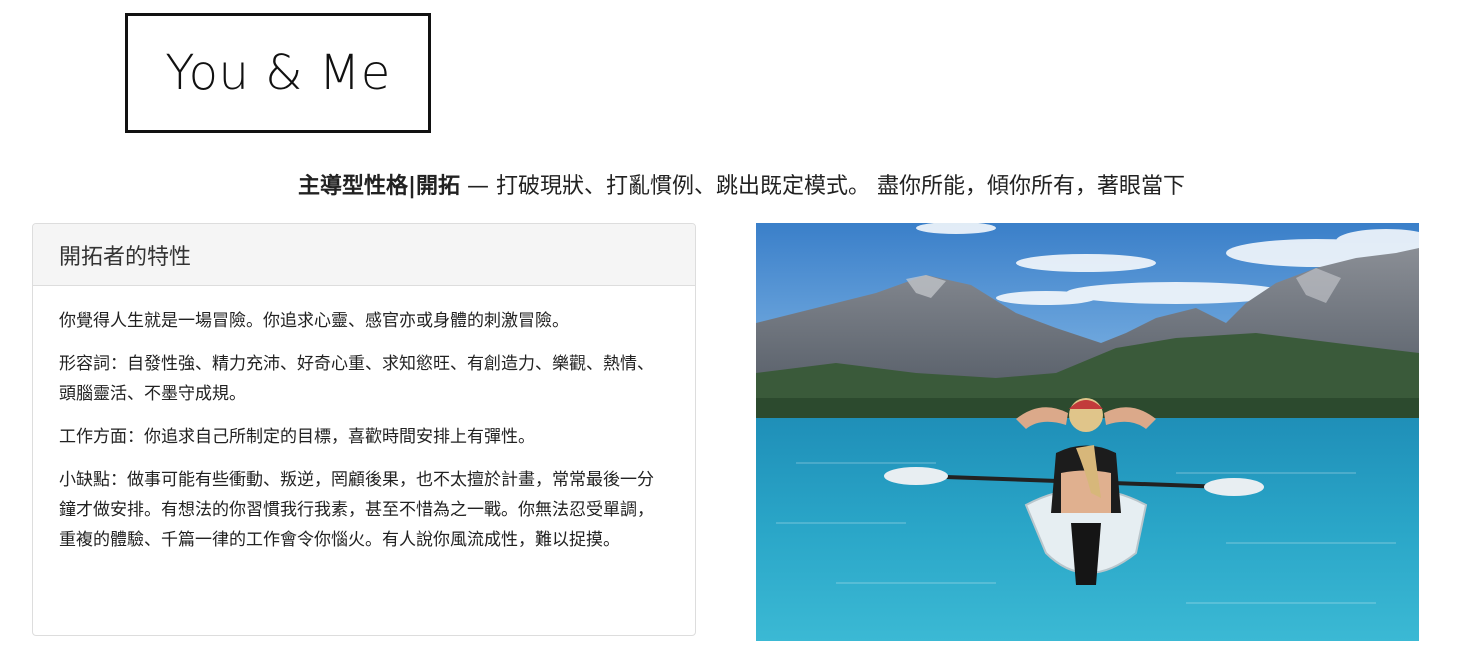  What do you see at coordinates (297, 437) in the screenshot?
I see `trait-paragraph-work: 工作方面：你追求自己所制定的目標，喜歡時間安排上有彈性。` at bounding box center [297, 437].